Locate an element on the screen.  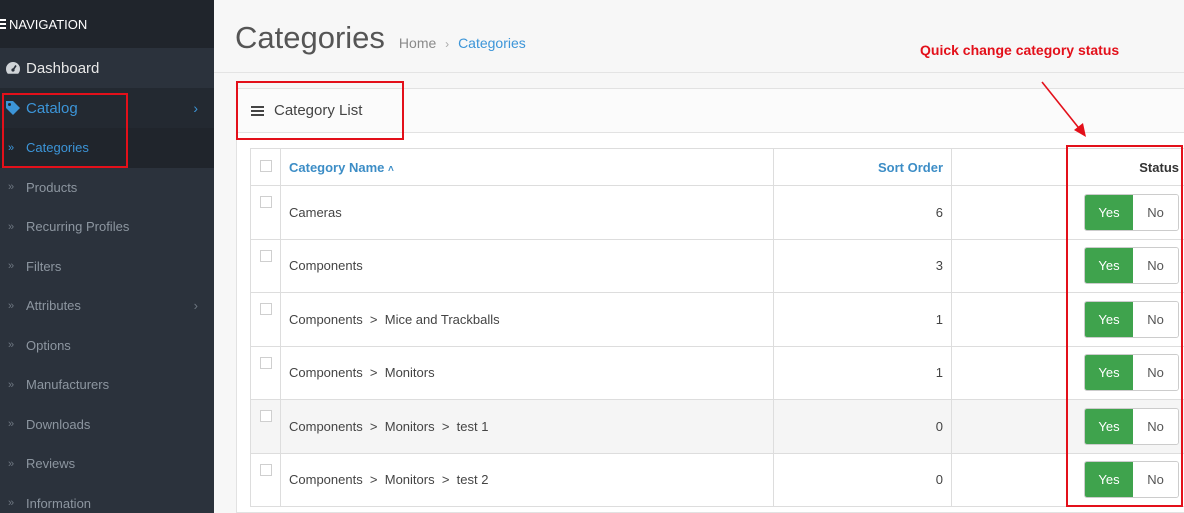
sidebar-item-manufacturers: » Manufacturers is located at coordinates (107, 385).